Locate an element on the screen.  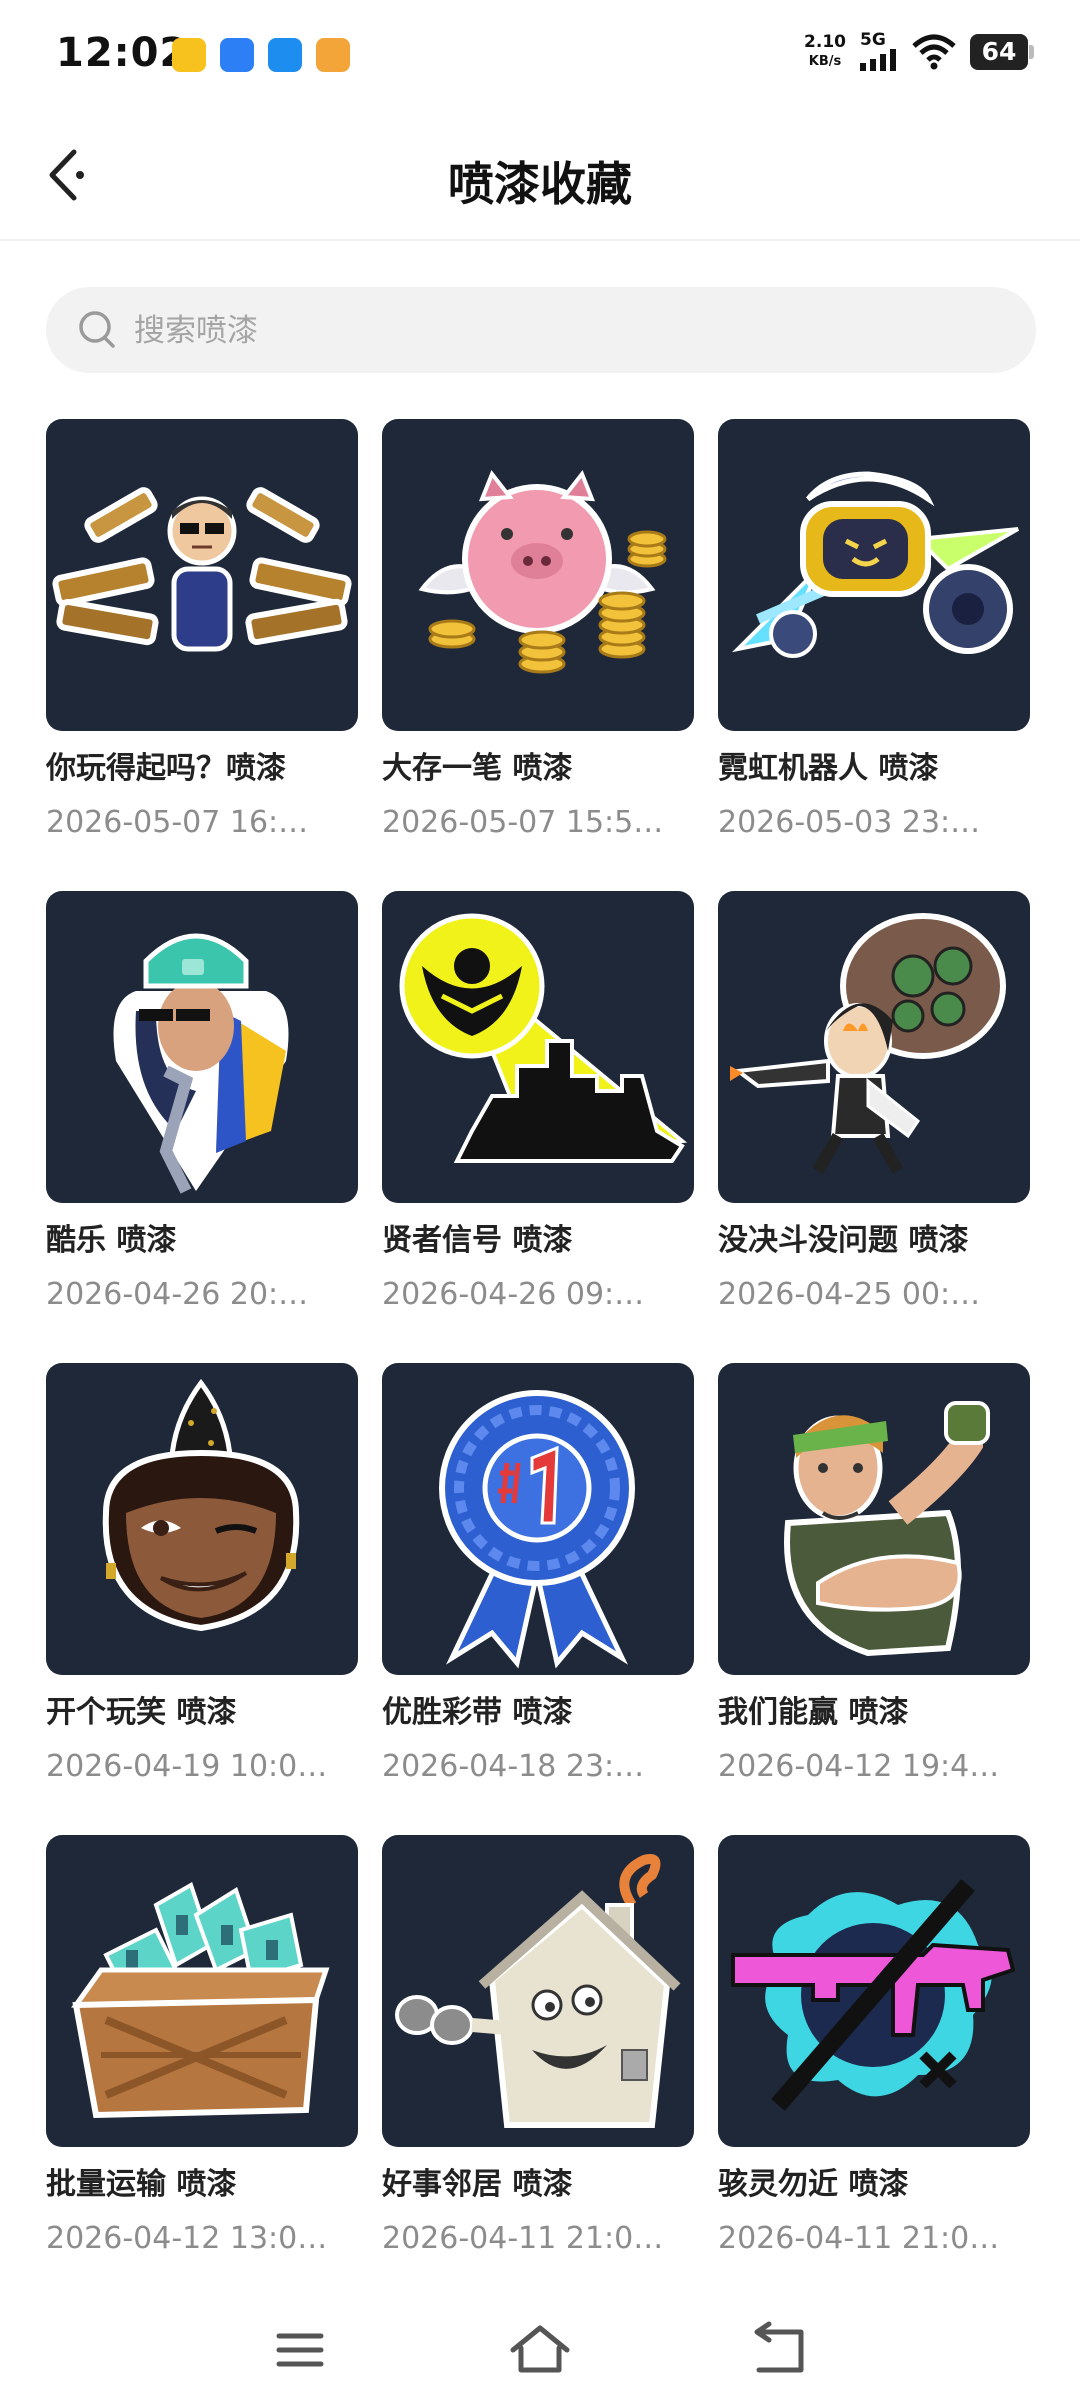
search-icon is located at coordinates (97, 329).